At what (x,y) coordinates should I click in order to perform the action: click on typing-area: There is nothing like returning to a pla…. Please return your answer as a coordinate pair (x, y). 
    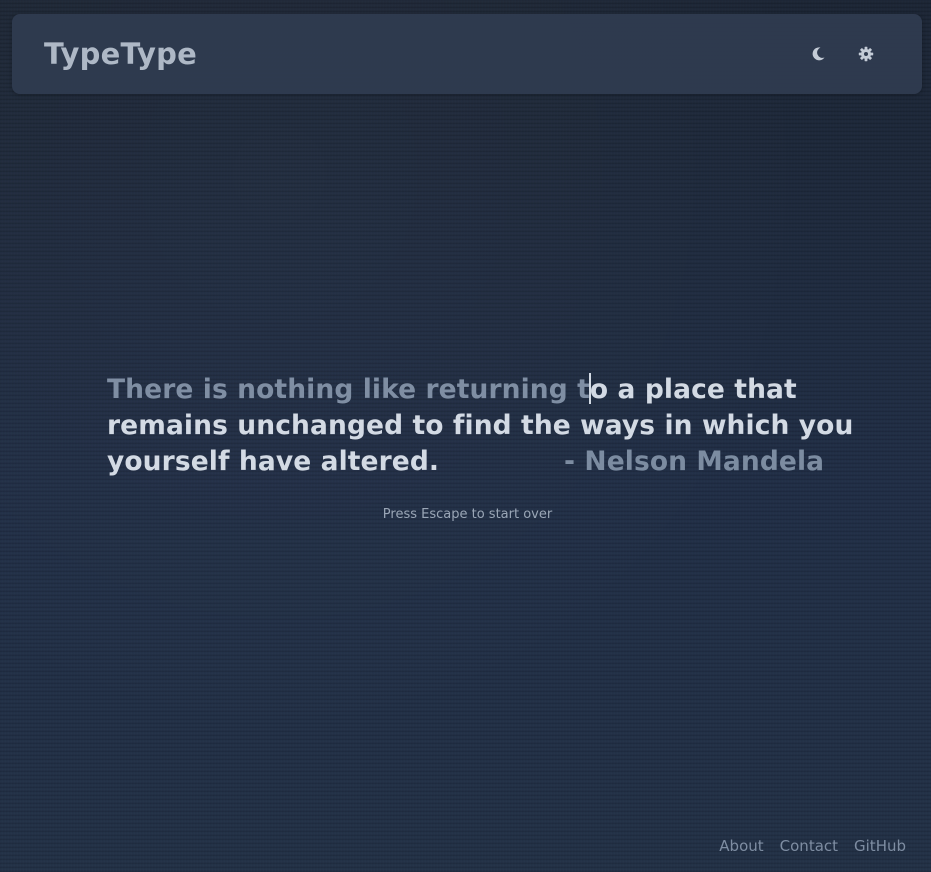
    Looking at the image, I should click on (480, 426).